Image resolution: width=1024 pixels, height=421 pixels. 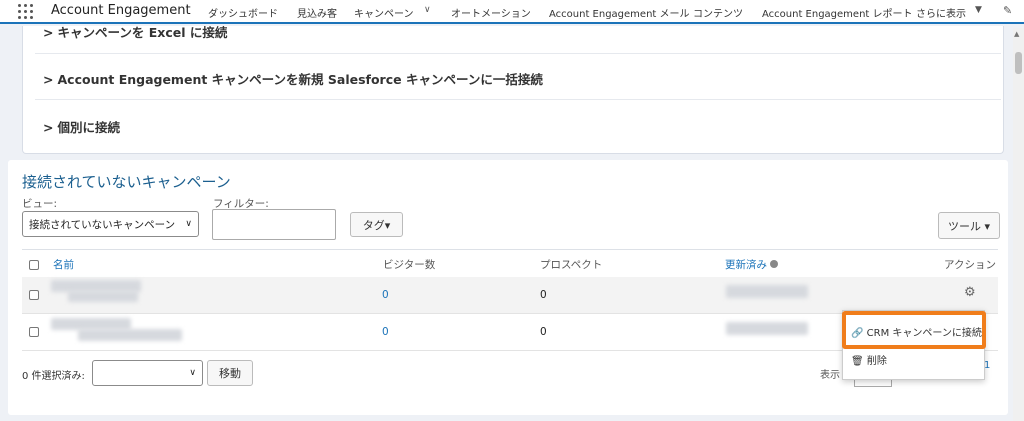 What do you see at coordinates (147, 373) in the screenshot?
I see `bulk-action-select: ∨` at bounding box center [147, 373].